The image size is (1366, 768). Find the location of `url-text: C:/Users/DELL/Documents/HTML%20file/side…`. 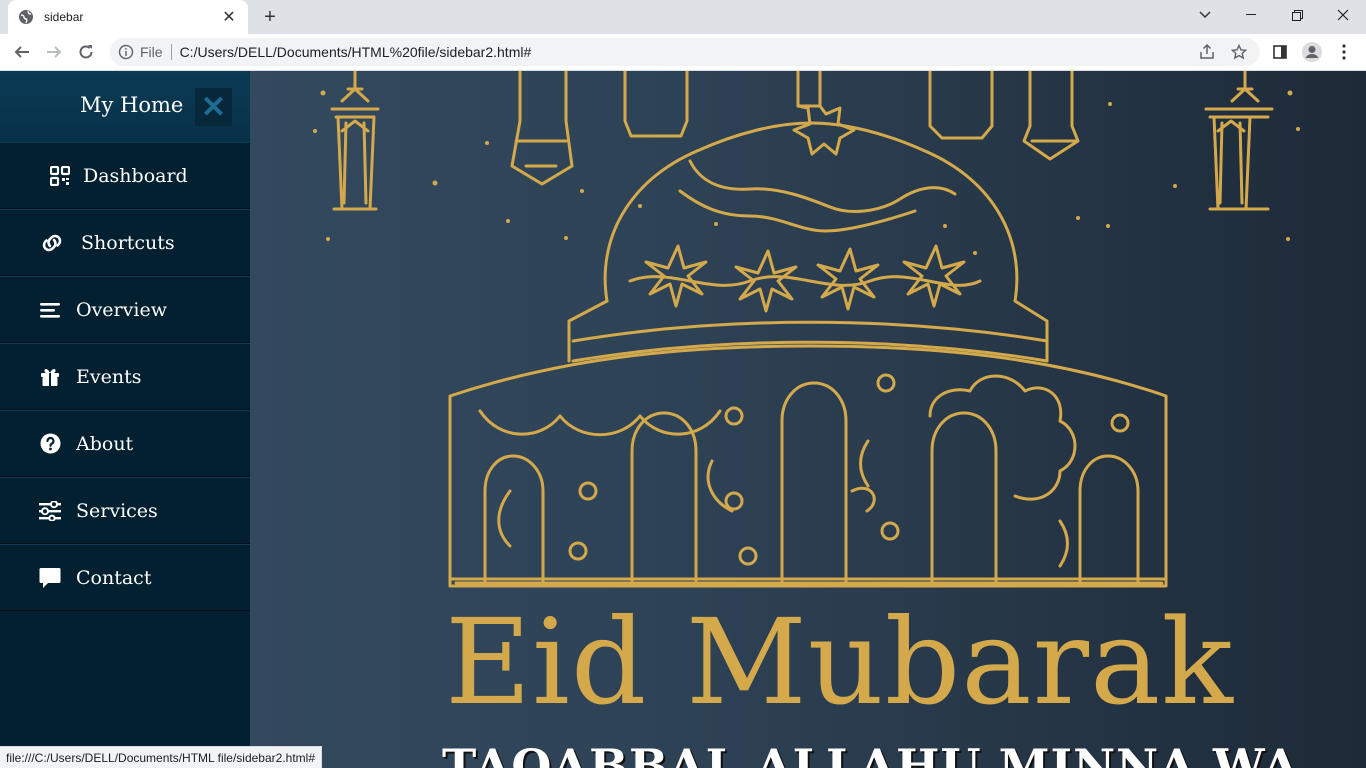

url-text: C:/Users/DELL/Documents/HTML%20file/side… is located at coordinates (355, 52).